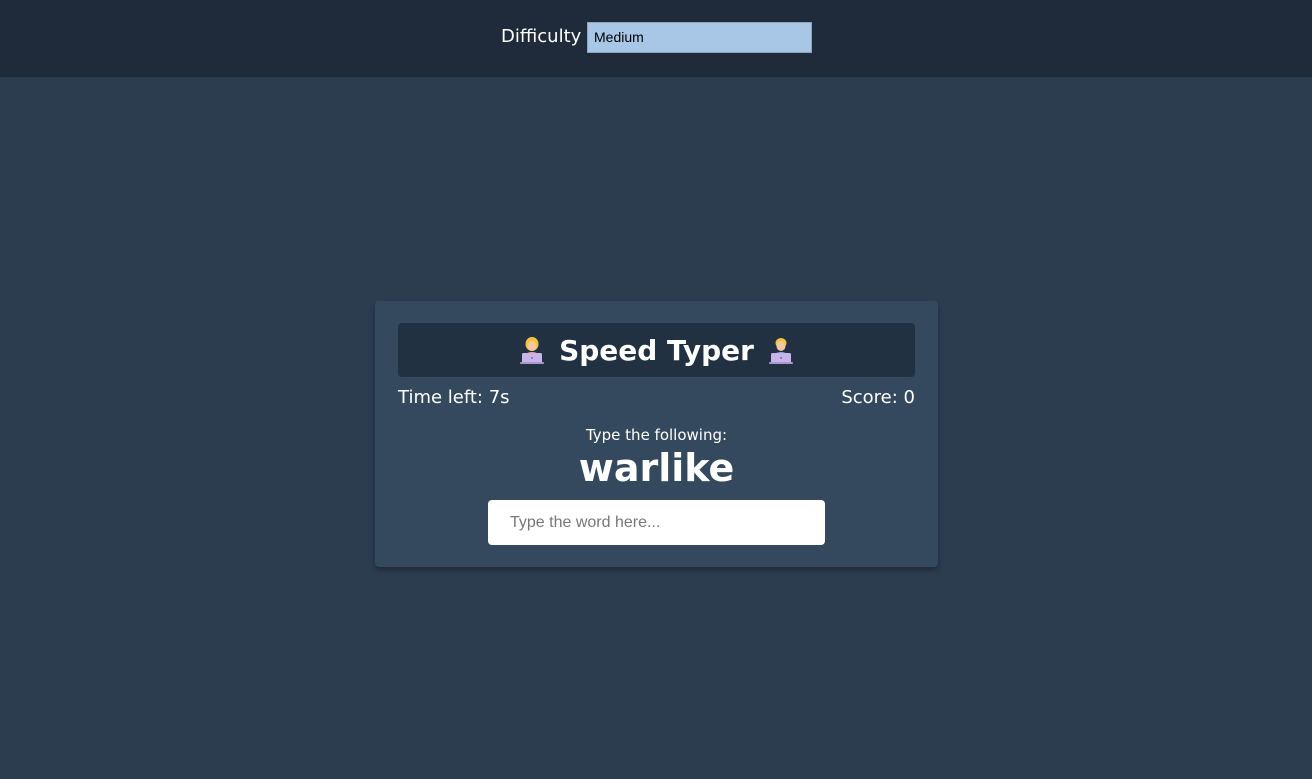  What do you see at coordinates (878, 397) in the screenshot?
I see `score: Score: 0` at bounding box center [878, 397].